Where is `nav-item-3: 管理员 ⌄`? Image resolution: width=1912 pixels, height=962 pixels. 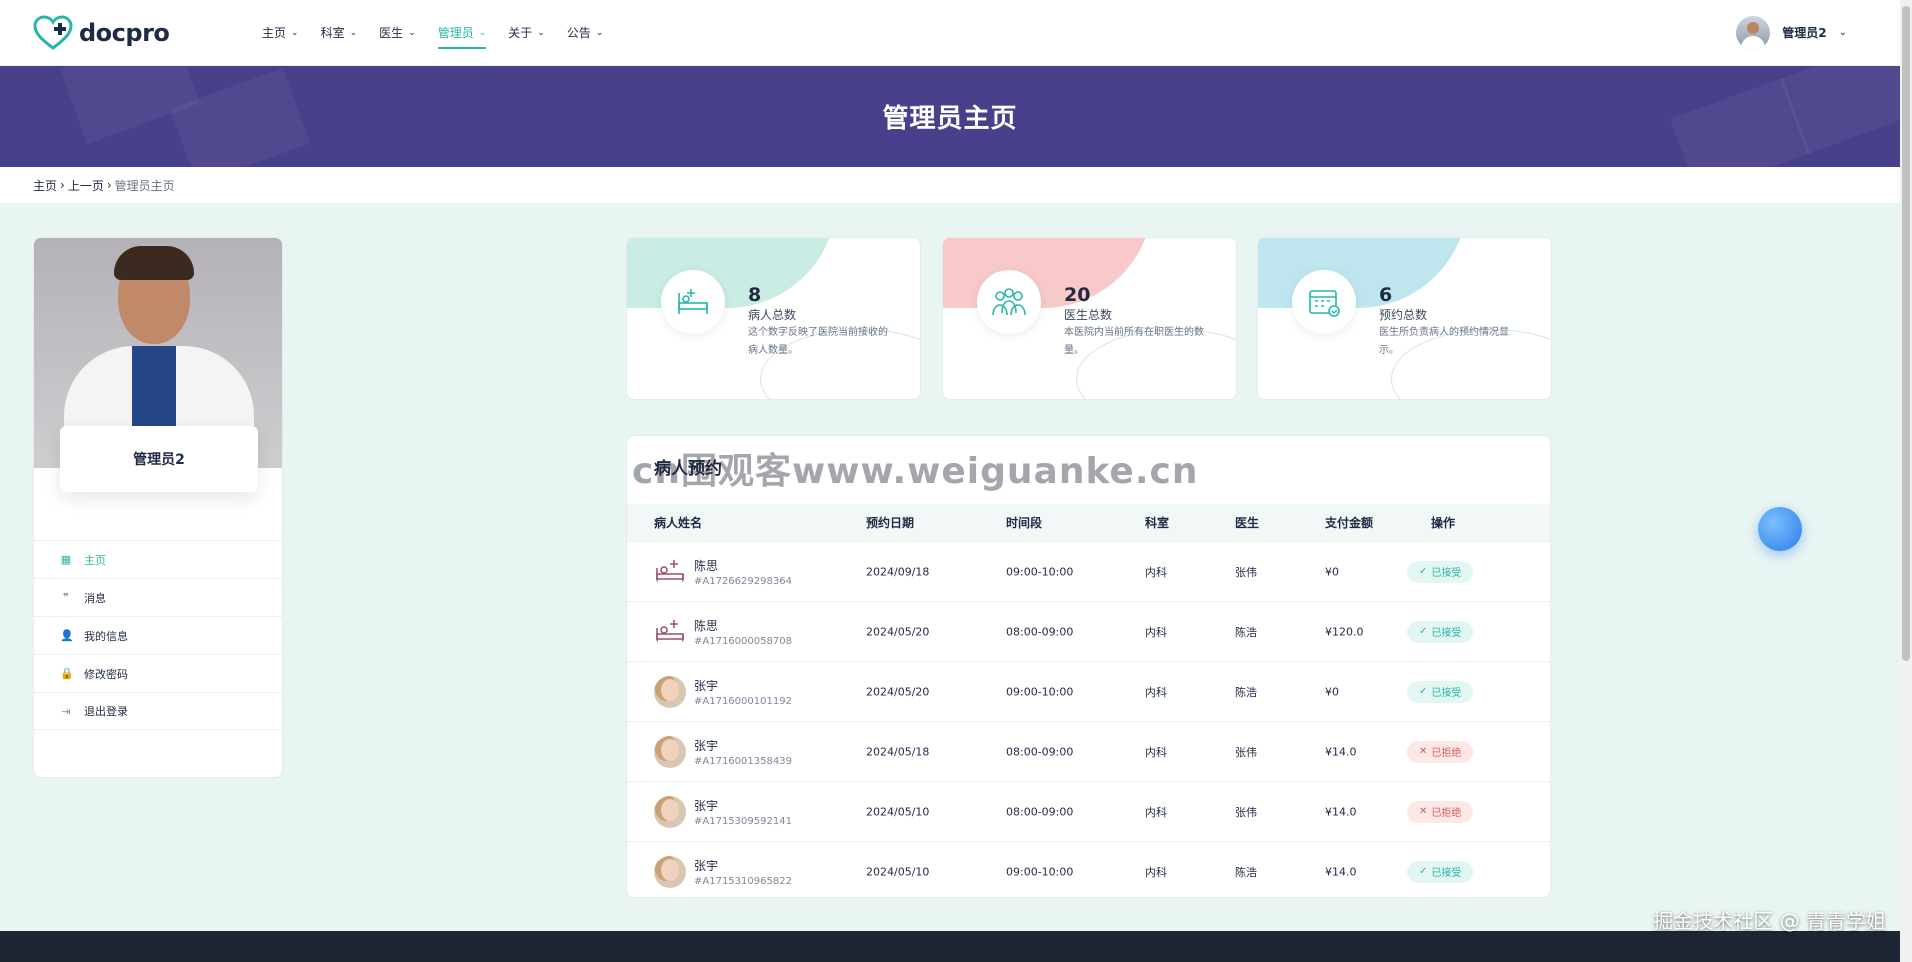 nav-item-3: 管理员 ⌄ is located at coordinates (461, 32).